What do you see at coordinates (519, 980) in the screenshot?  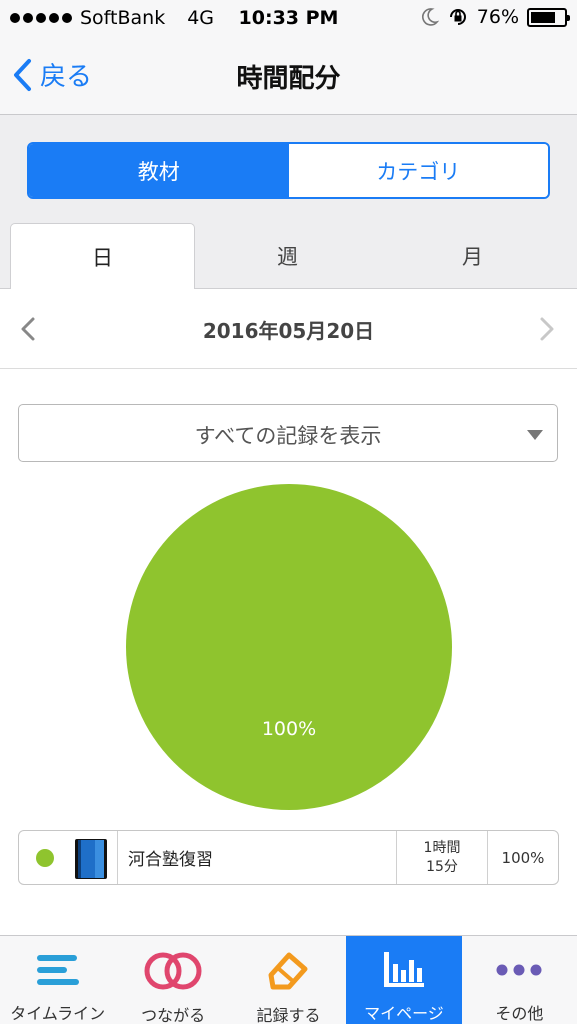 I see `tab-more: その他` at bounding box center [519, 980].